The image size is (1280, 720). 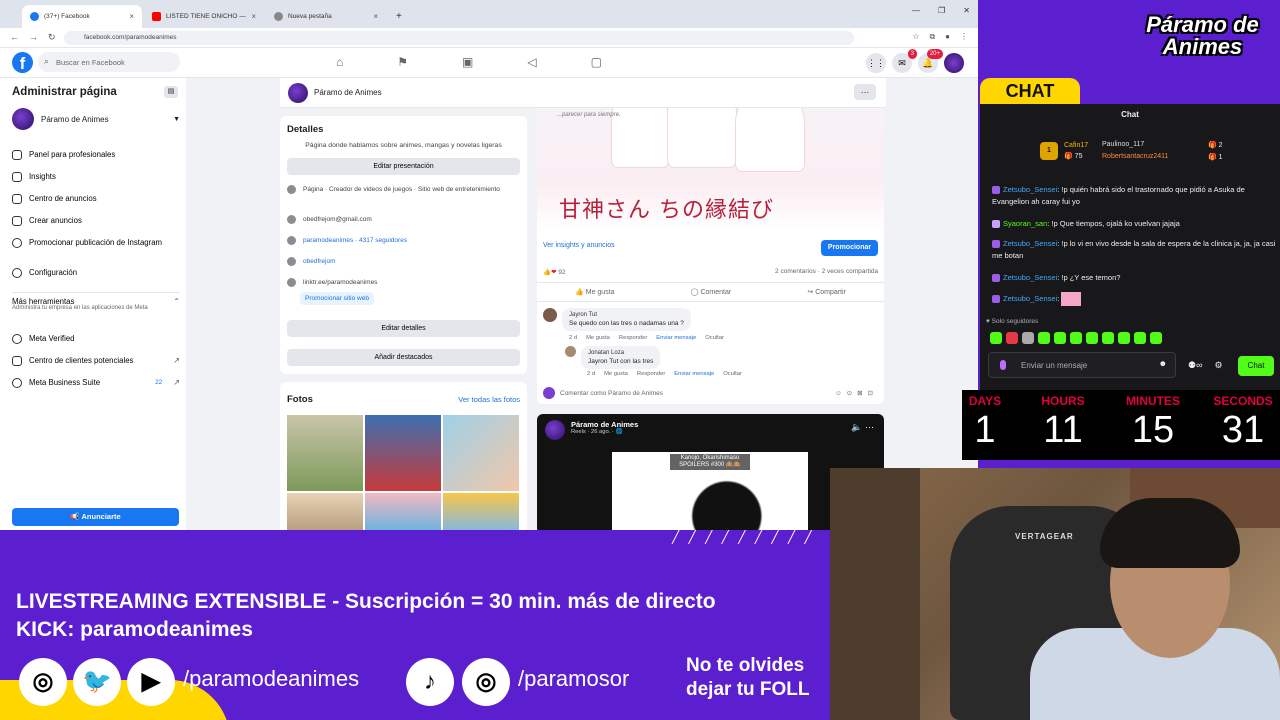 I want to click on gifter-name: Robertsantacruz2411, so click(x=1135, y=156).